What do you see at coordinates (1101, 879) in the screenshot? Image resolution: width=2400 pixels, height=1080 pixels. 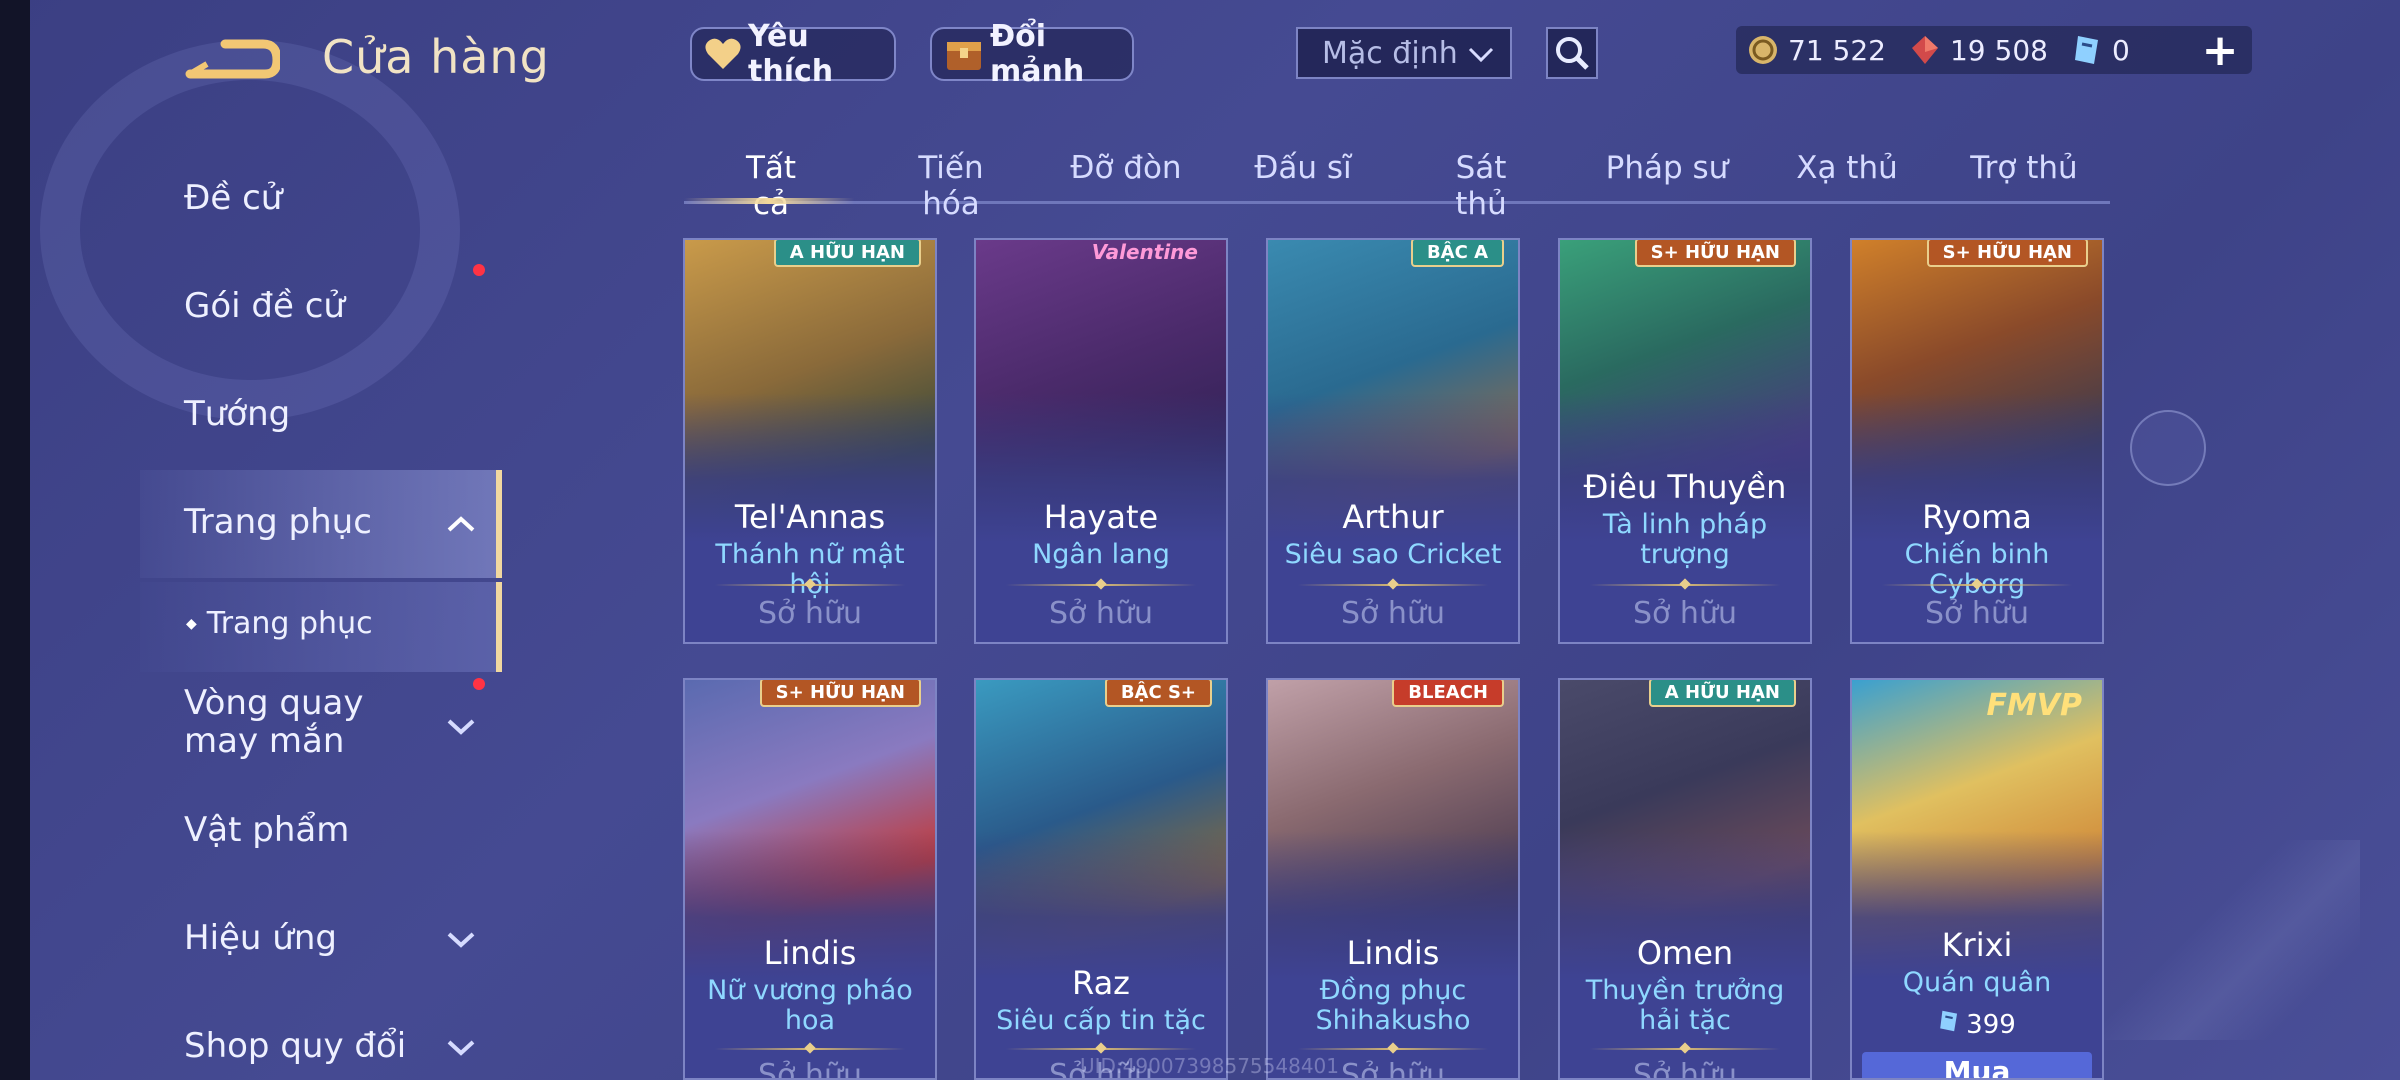 I see `skin-card: BẬC S+ Raz Siêu cấp tin tặc Sở hữu` at bounding box center [1101, 879].